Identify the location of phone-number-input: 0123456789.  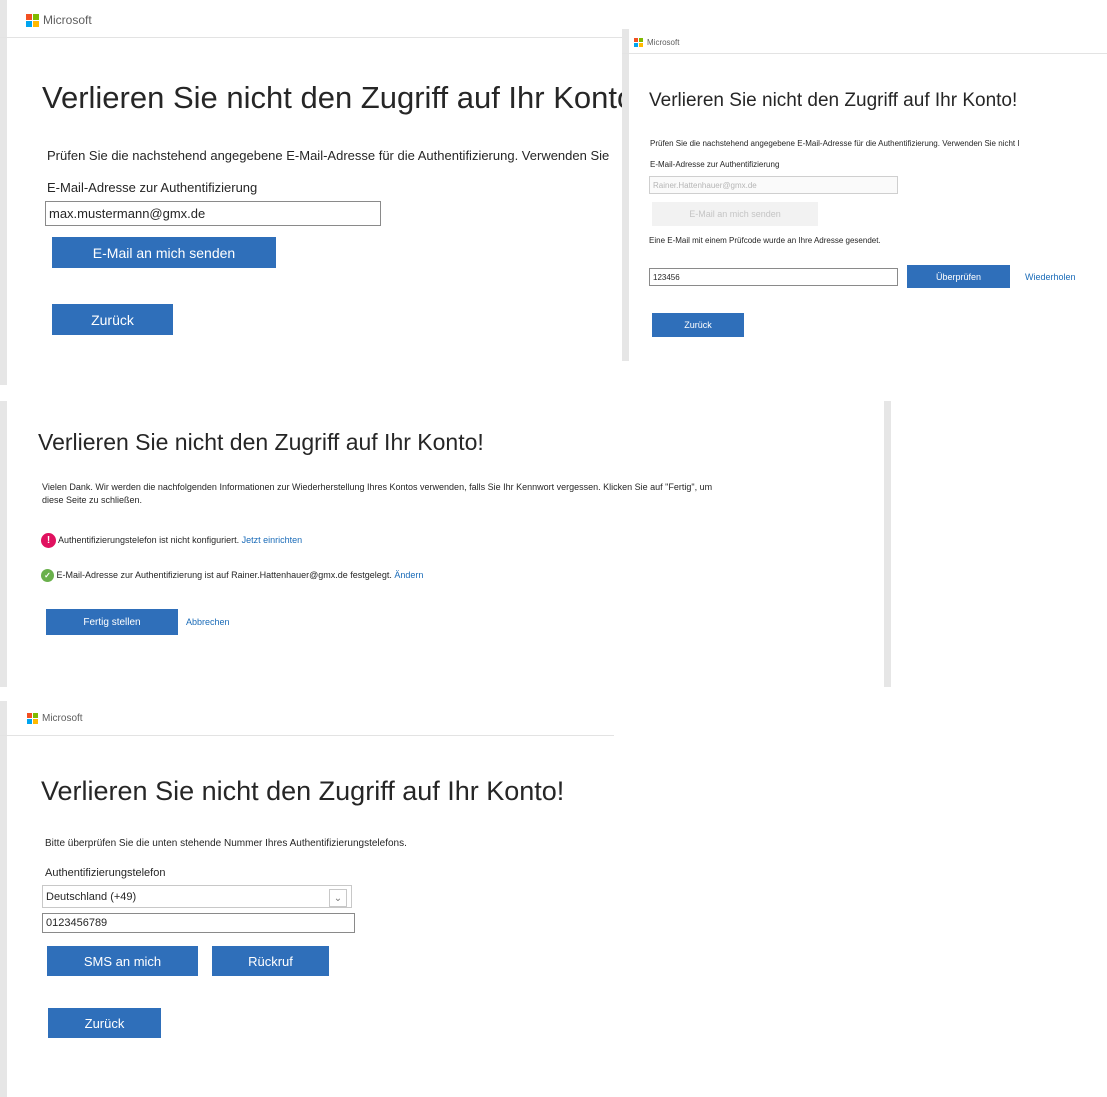
(198, 923).